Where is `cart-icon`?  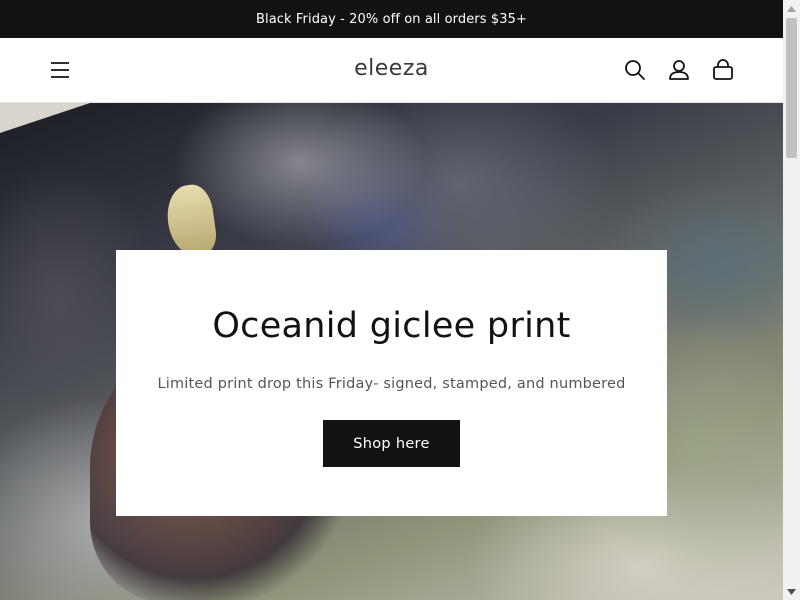
cart-icon is located at coordinates (723, 69).